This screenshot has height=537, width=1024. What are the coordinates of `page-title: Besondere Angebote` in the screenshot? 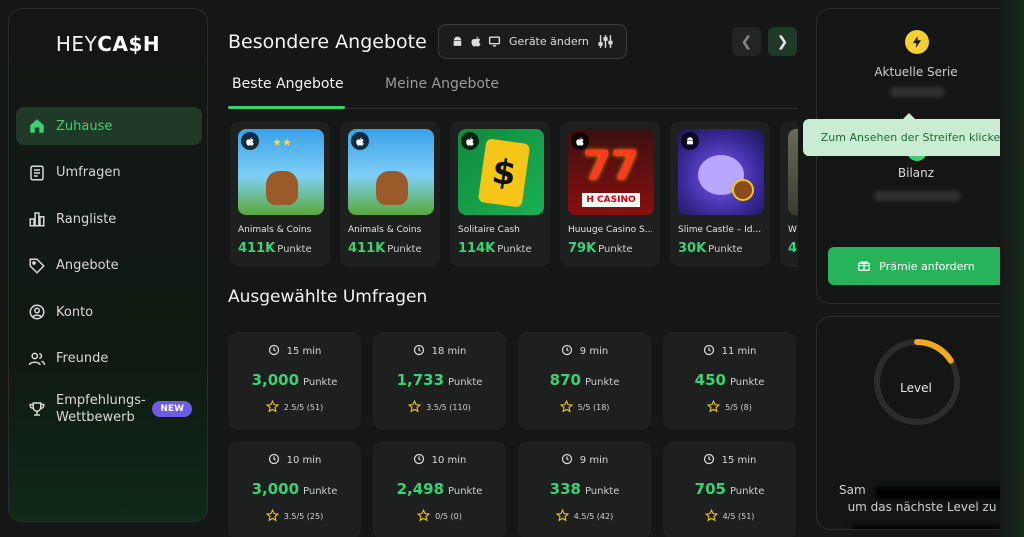 It's located at (327, 42).